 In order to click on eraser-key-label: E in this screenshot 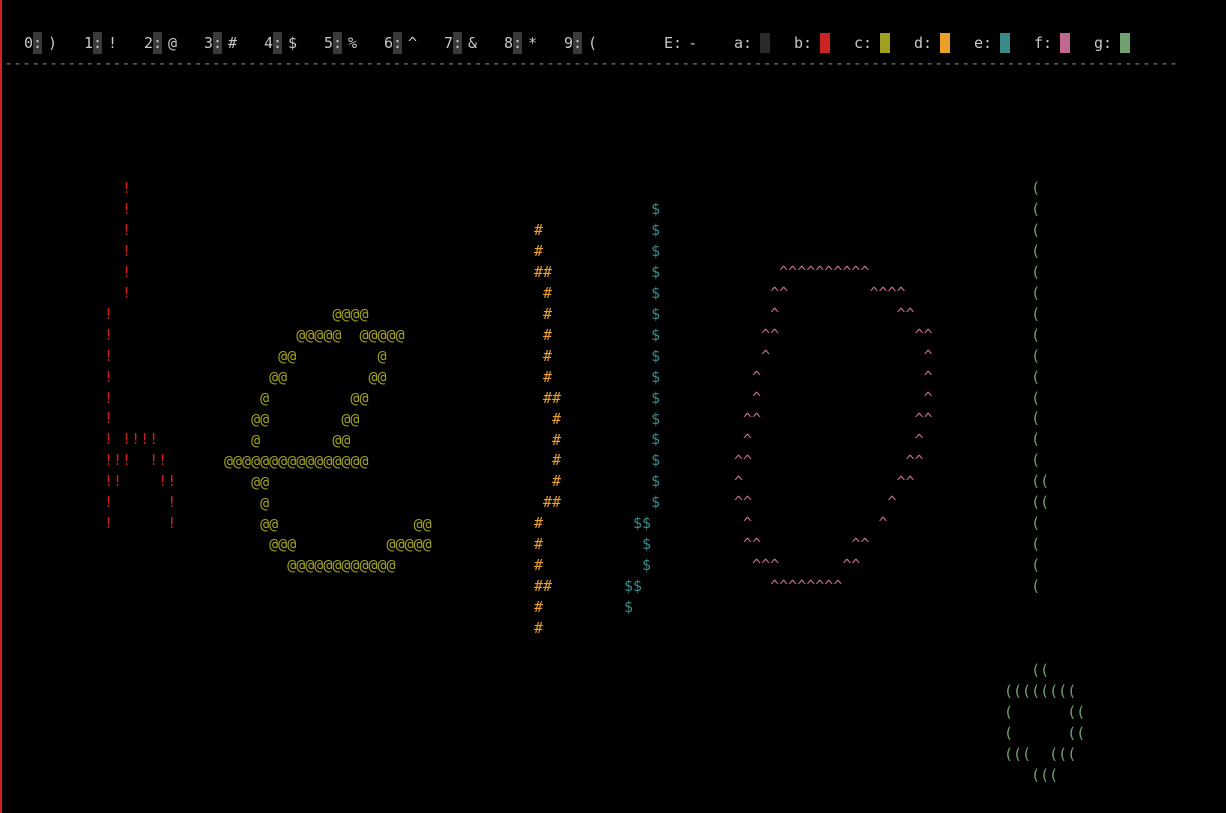, I will do `click(669, 43)`.